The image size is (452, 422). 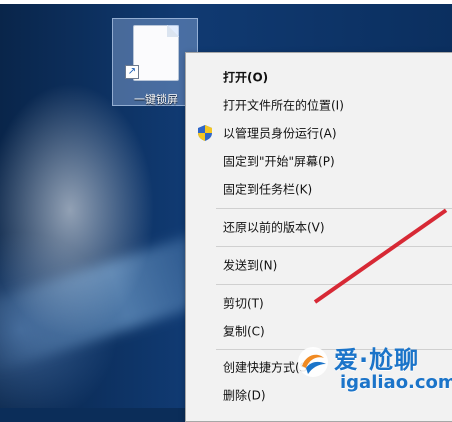 I want to click on menu-item-label: 固定到"开始"屏幕(P), so click(x=279, y=161).